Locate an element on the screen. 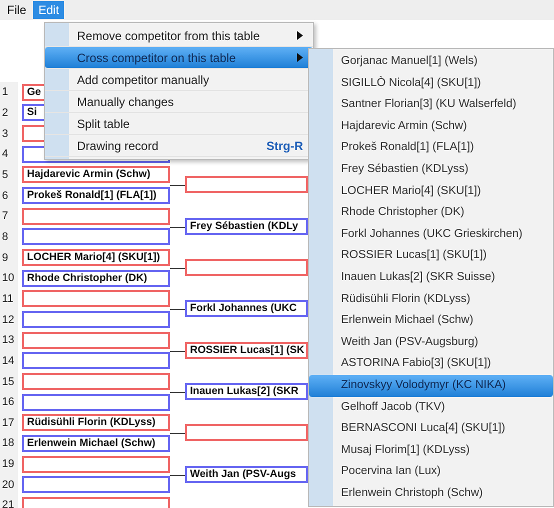 This screenshot has width=554, height=508. menu-item-label: Cross competitor on this table is located at coordinates (156, 57).